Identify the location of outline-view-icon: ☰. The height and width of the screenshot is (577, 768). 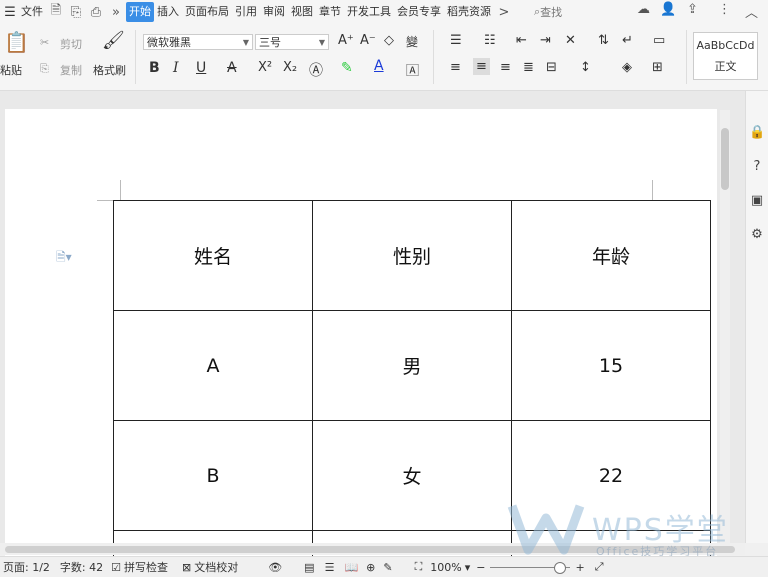
(330, 567).